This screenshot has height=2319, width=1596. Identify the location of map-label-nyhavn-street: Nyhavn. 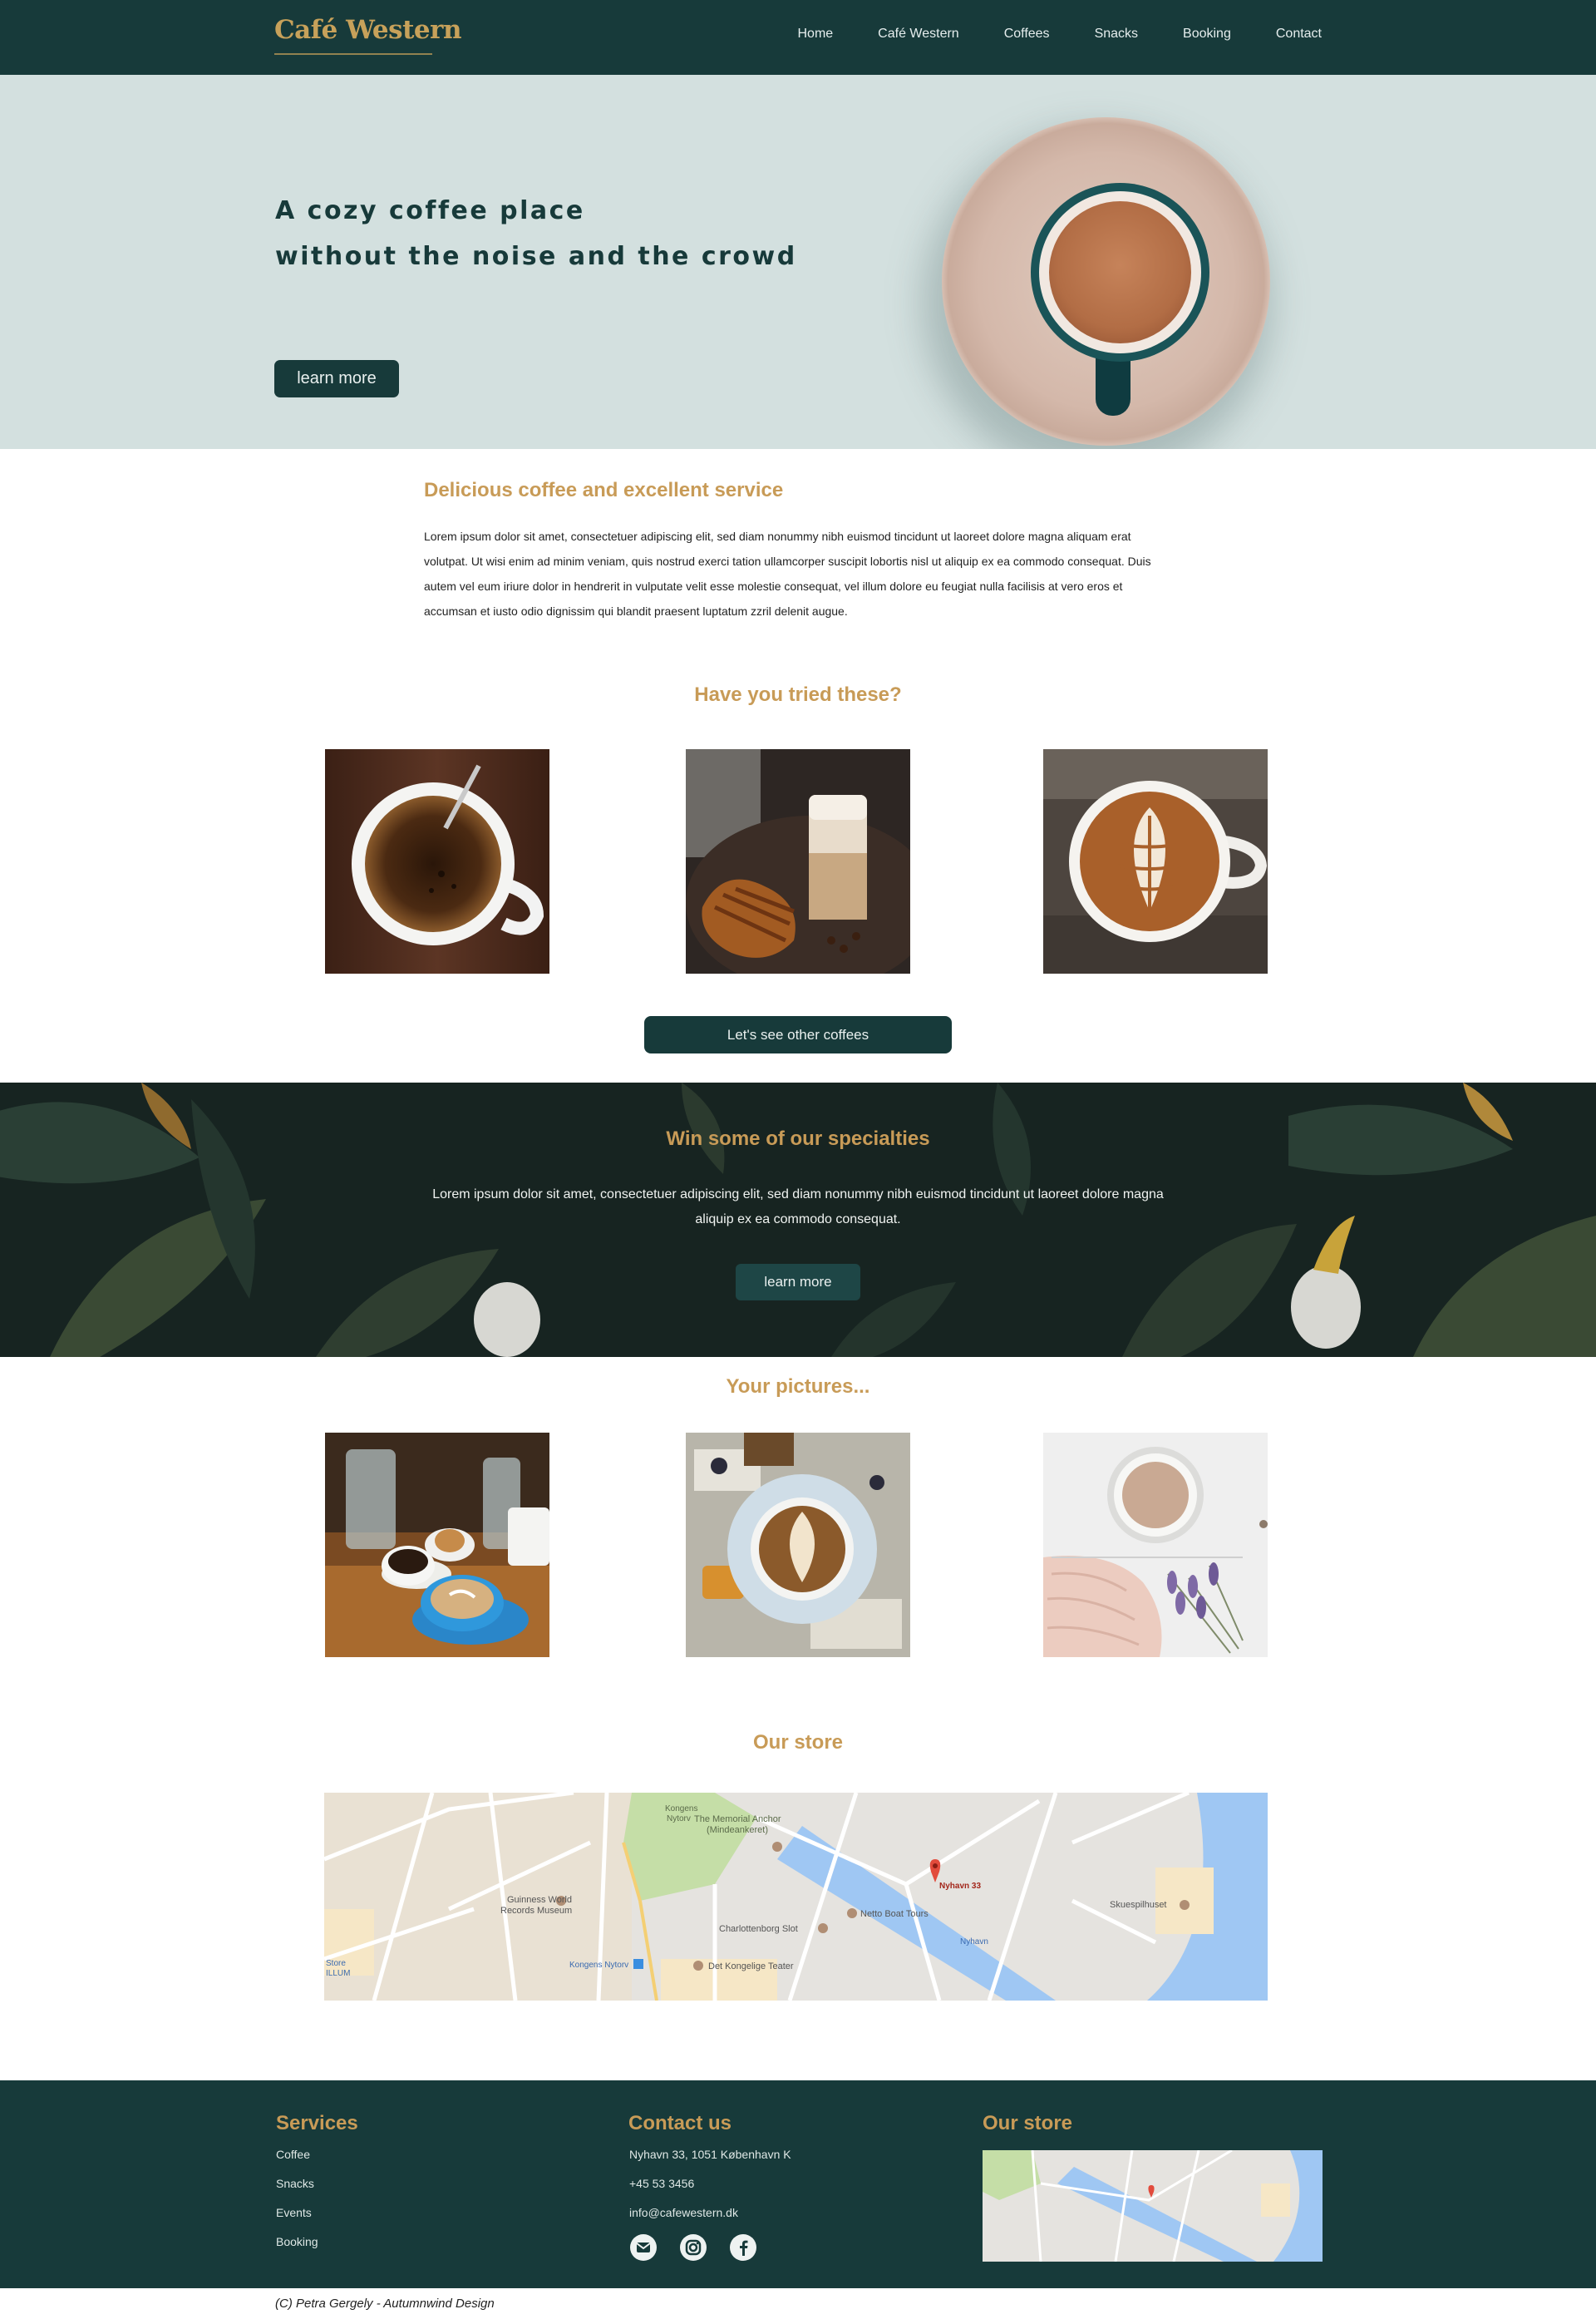
(974, 1941).